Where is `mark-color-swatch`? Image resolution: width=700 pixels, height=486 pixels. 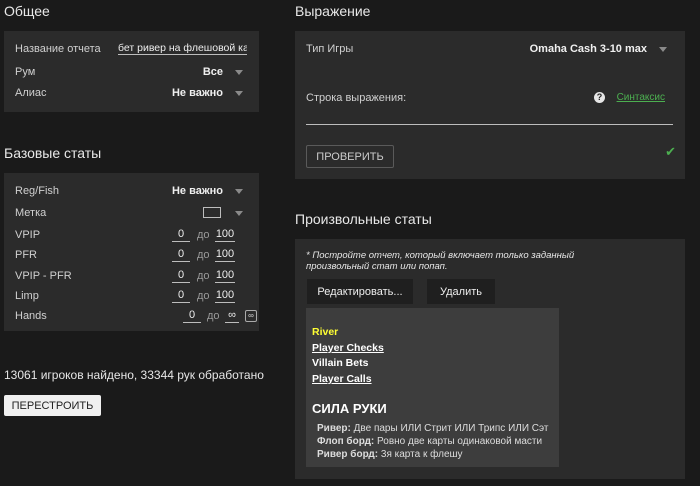
mark-color-swatch is located at coordinates (212, 212).